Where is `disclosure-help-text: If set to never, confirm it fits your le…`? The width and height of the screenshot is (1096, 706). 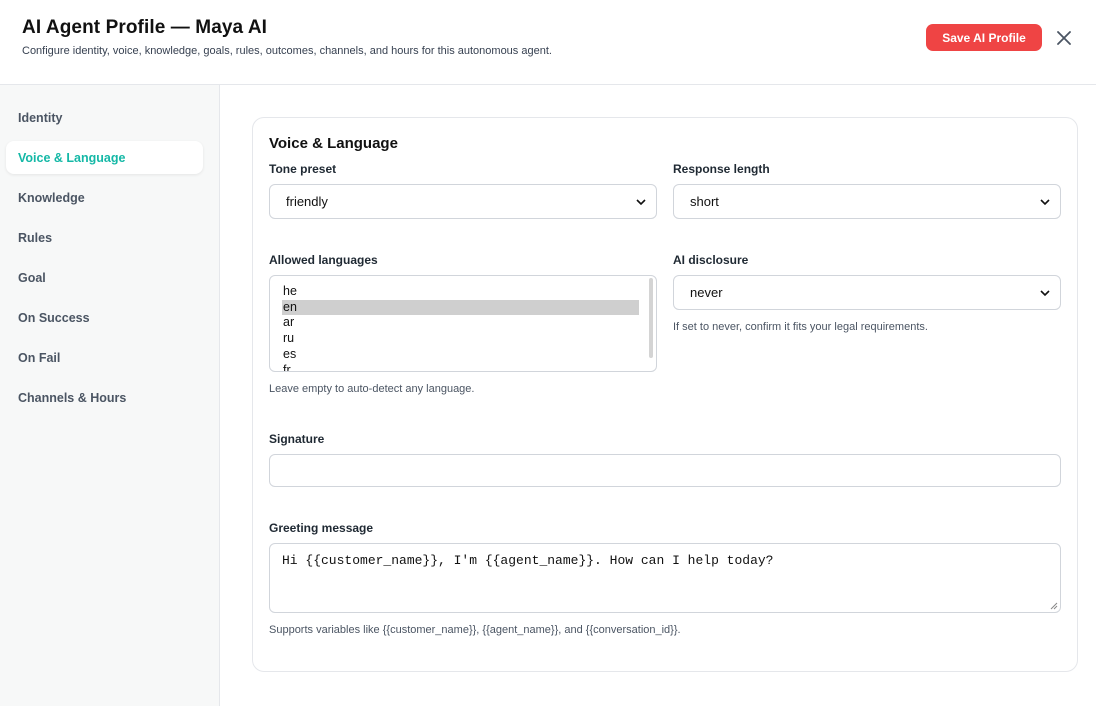 disclosure-help-text: If set to never, confirm it fits your le… is located at coordinates (800, 327).